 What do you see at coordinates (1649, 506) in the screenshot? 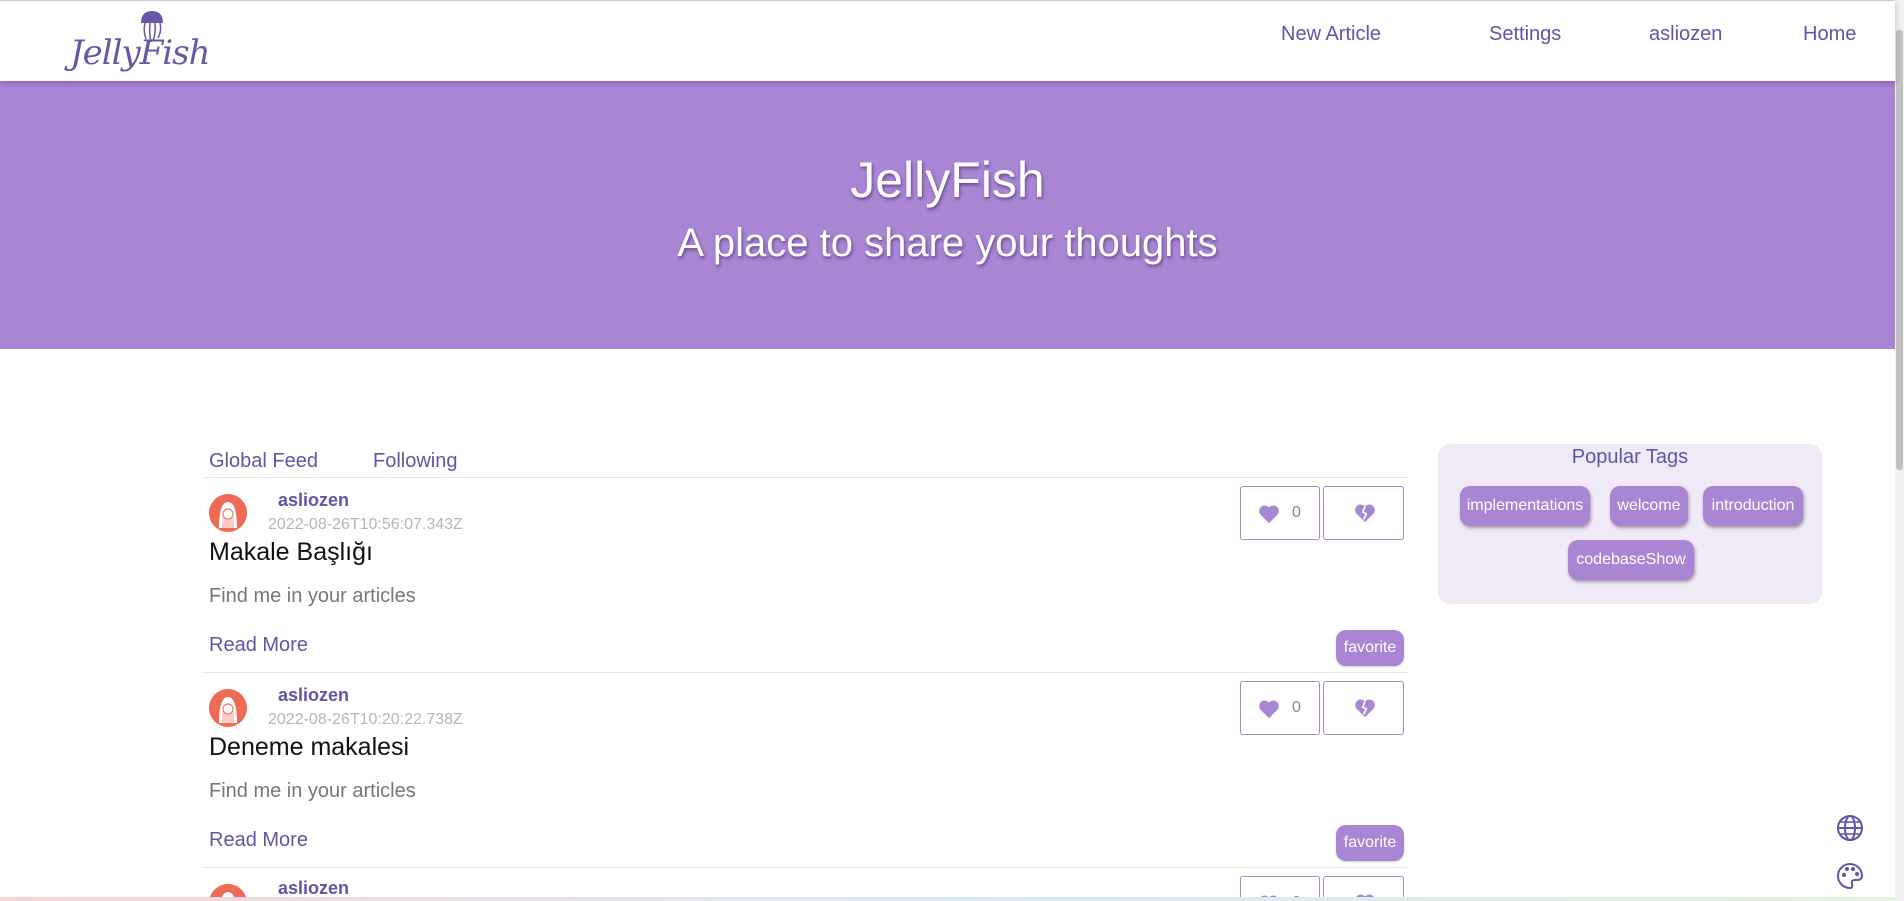
I see `tag-welcome: welcome` at bounding box center [1649, 506].